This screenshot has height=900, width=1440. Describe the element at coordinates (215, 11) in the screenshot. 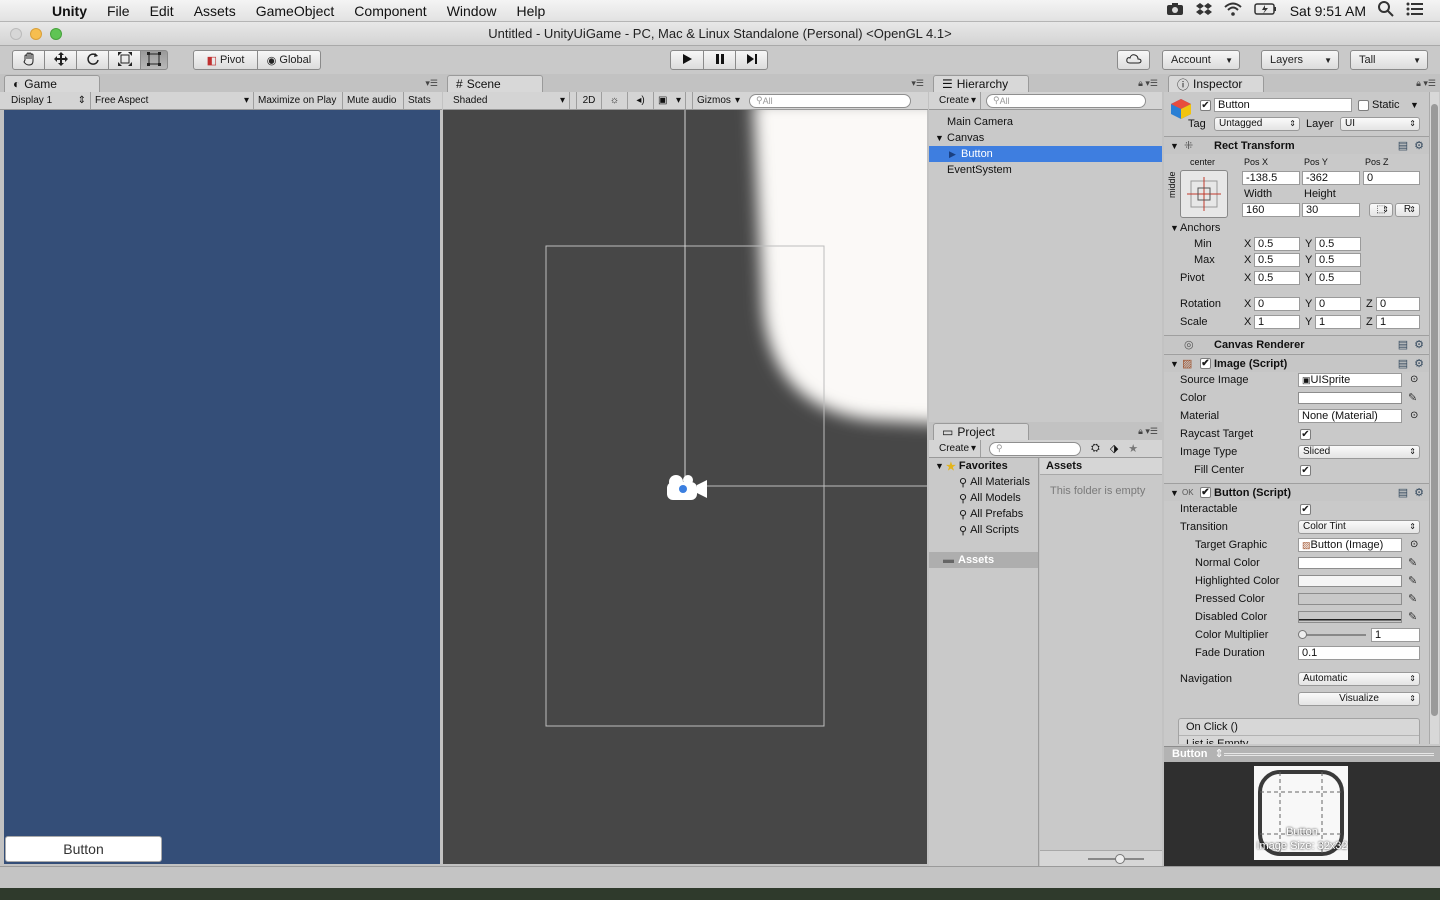

I see `menu-assets: Assets` at that location.